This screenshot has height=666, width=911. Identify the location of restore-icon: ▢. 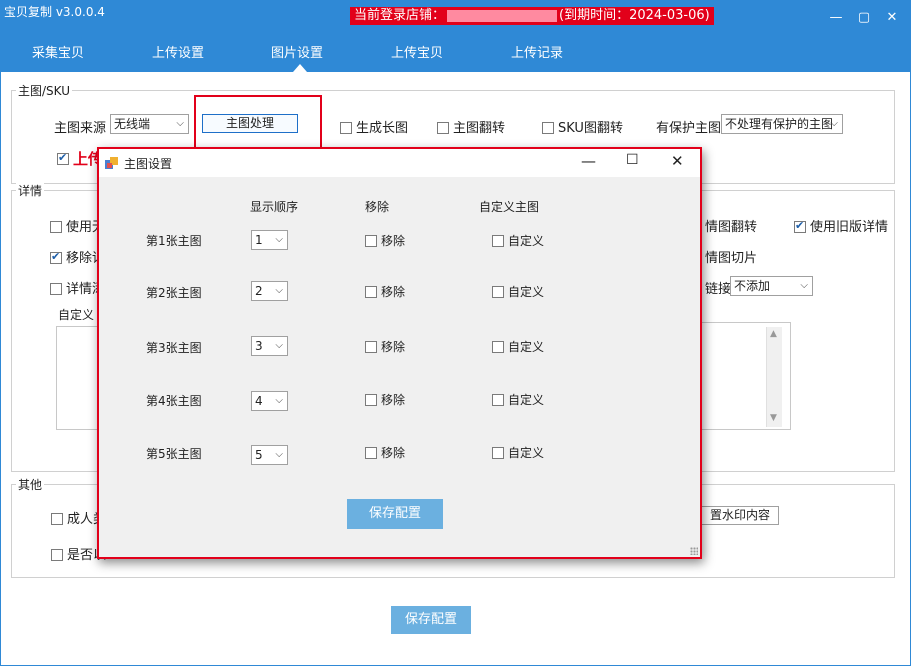
(864, 17).